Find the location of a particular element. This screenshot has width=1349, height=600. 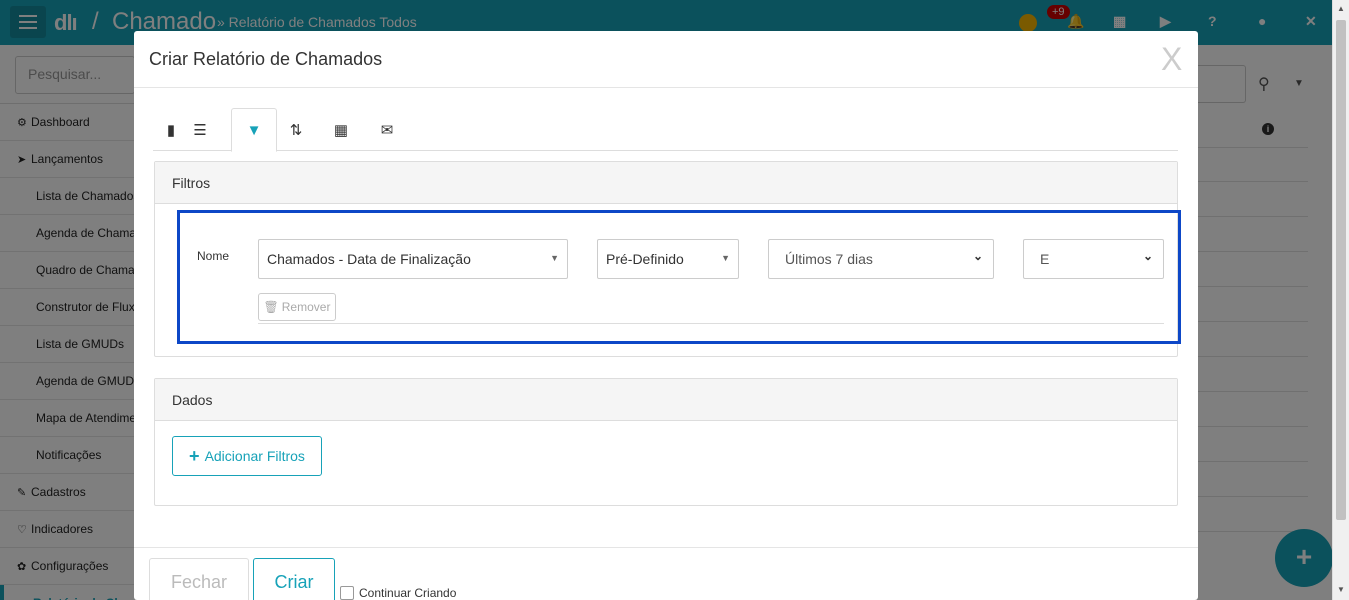

filter-mode-value: Pré-Definido is located at coordinates (645, 259).